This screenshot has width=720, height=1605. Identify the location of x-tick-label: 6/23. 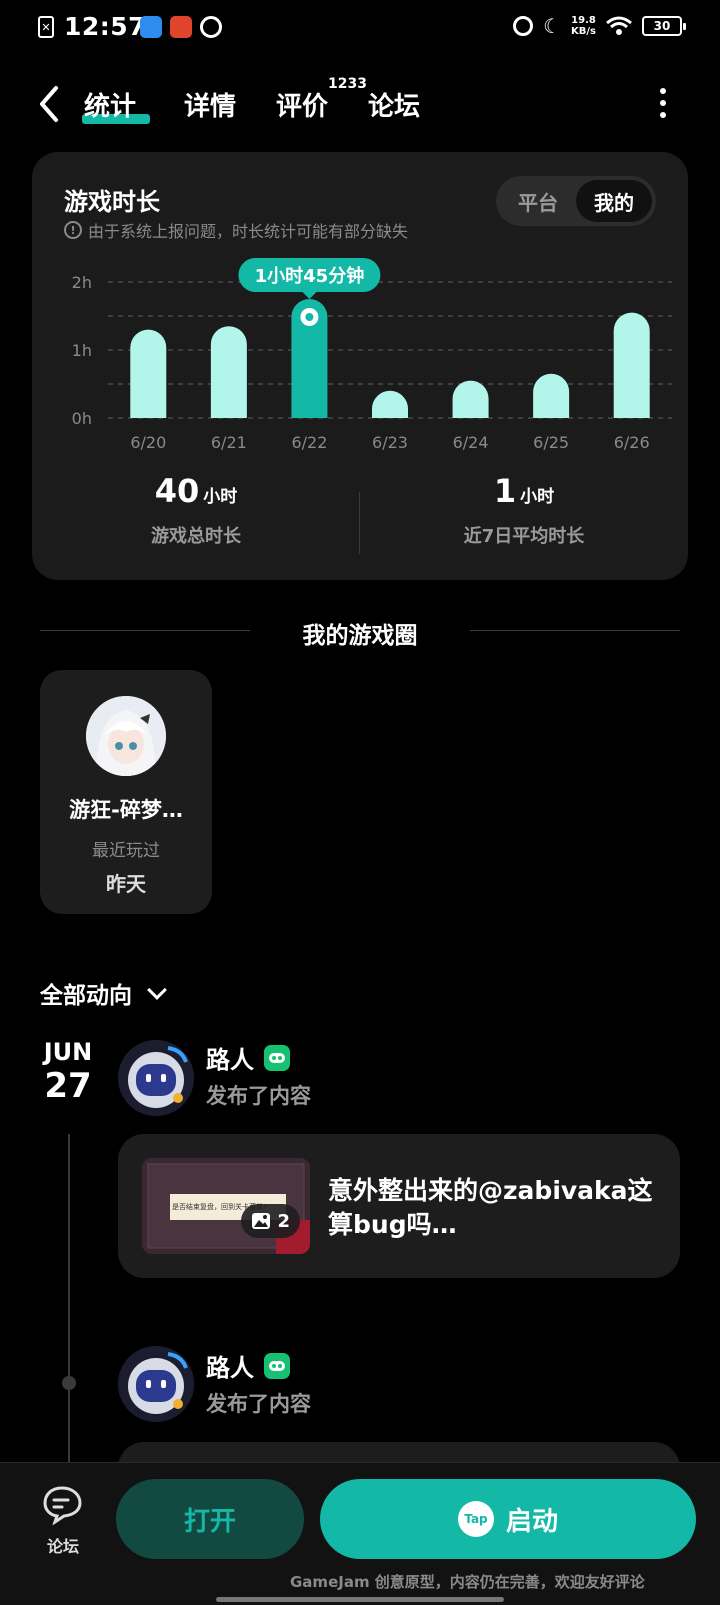
(390, 442).